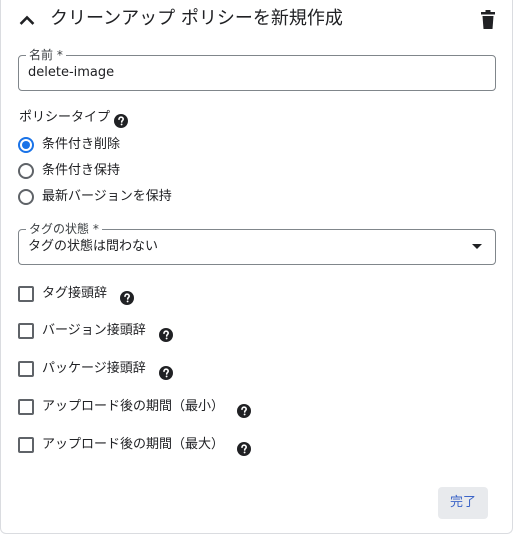  I want to click on done-button: 完了, so click(463, 503).